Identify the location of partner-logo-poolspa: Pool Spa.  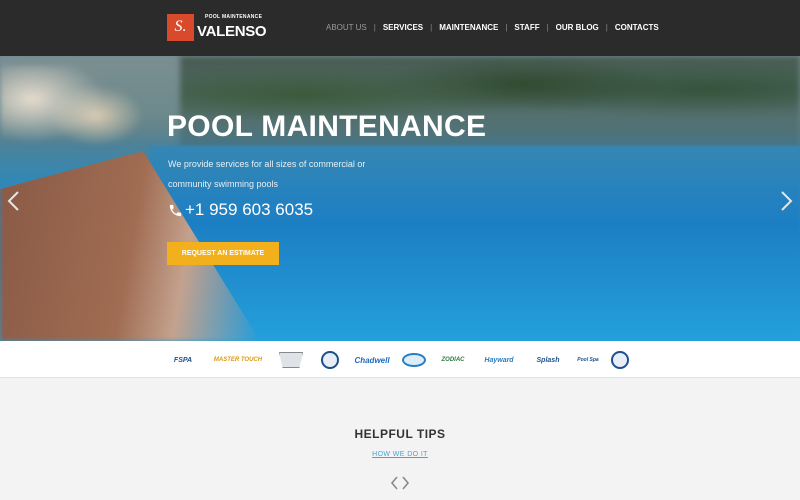
(588, 360).